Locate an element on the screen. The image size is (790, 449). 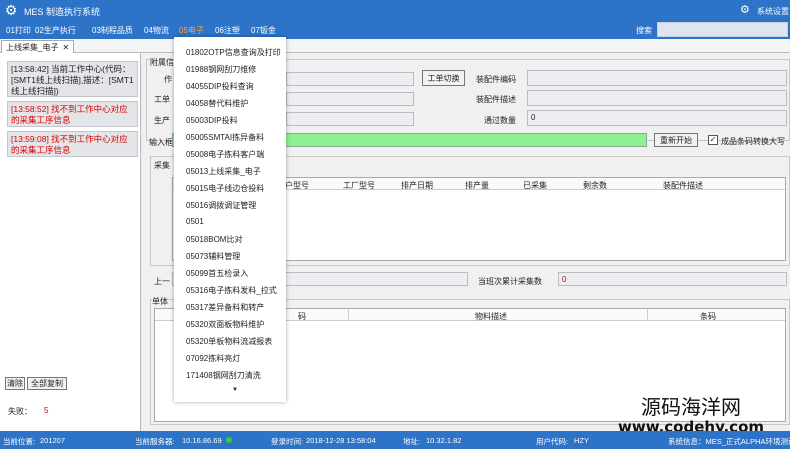
tab-close-icon: ✕ is located at coordinates (65, 47).